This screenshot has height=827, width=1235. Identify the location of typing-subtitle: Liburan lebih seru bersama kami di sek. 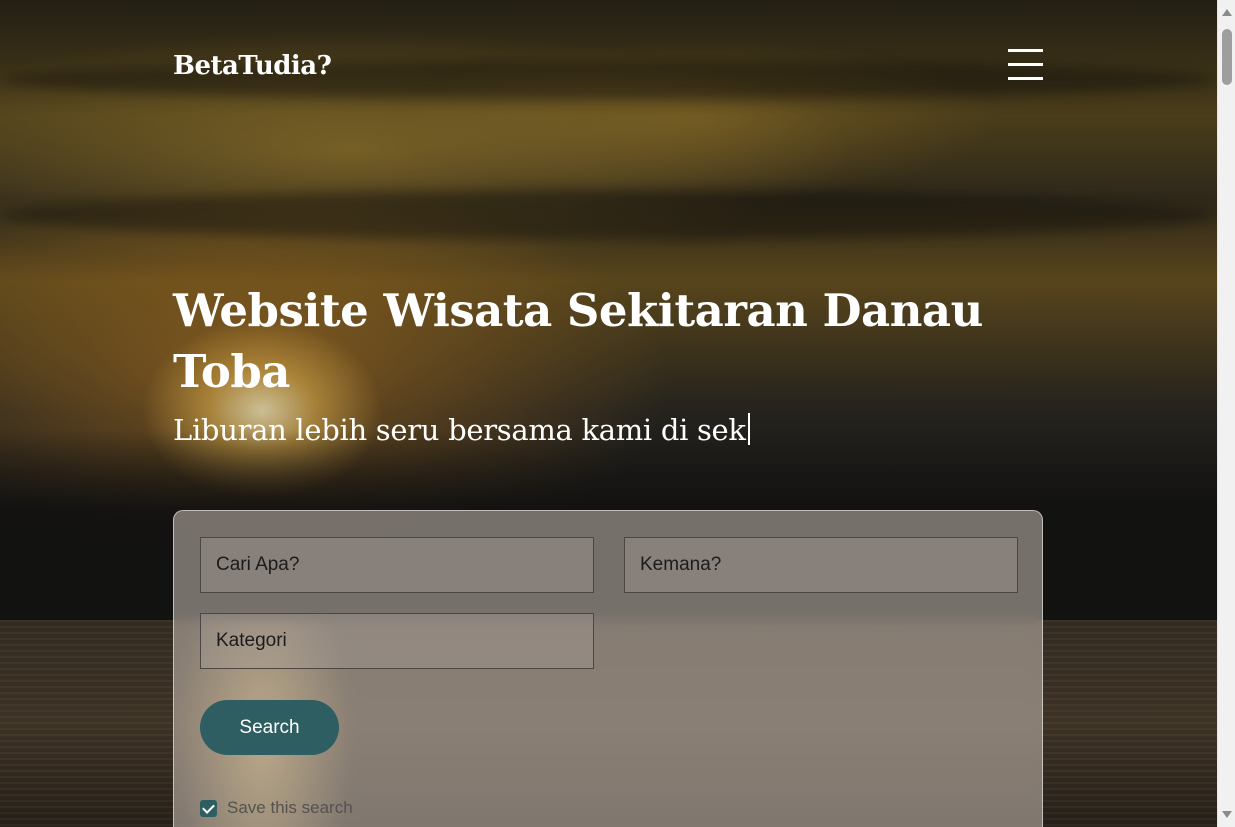
(588, 430).